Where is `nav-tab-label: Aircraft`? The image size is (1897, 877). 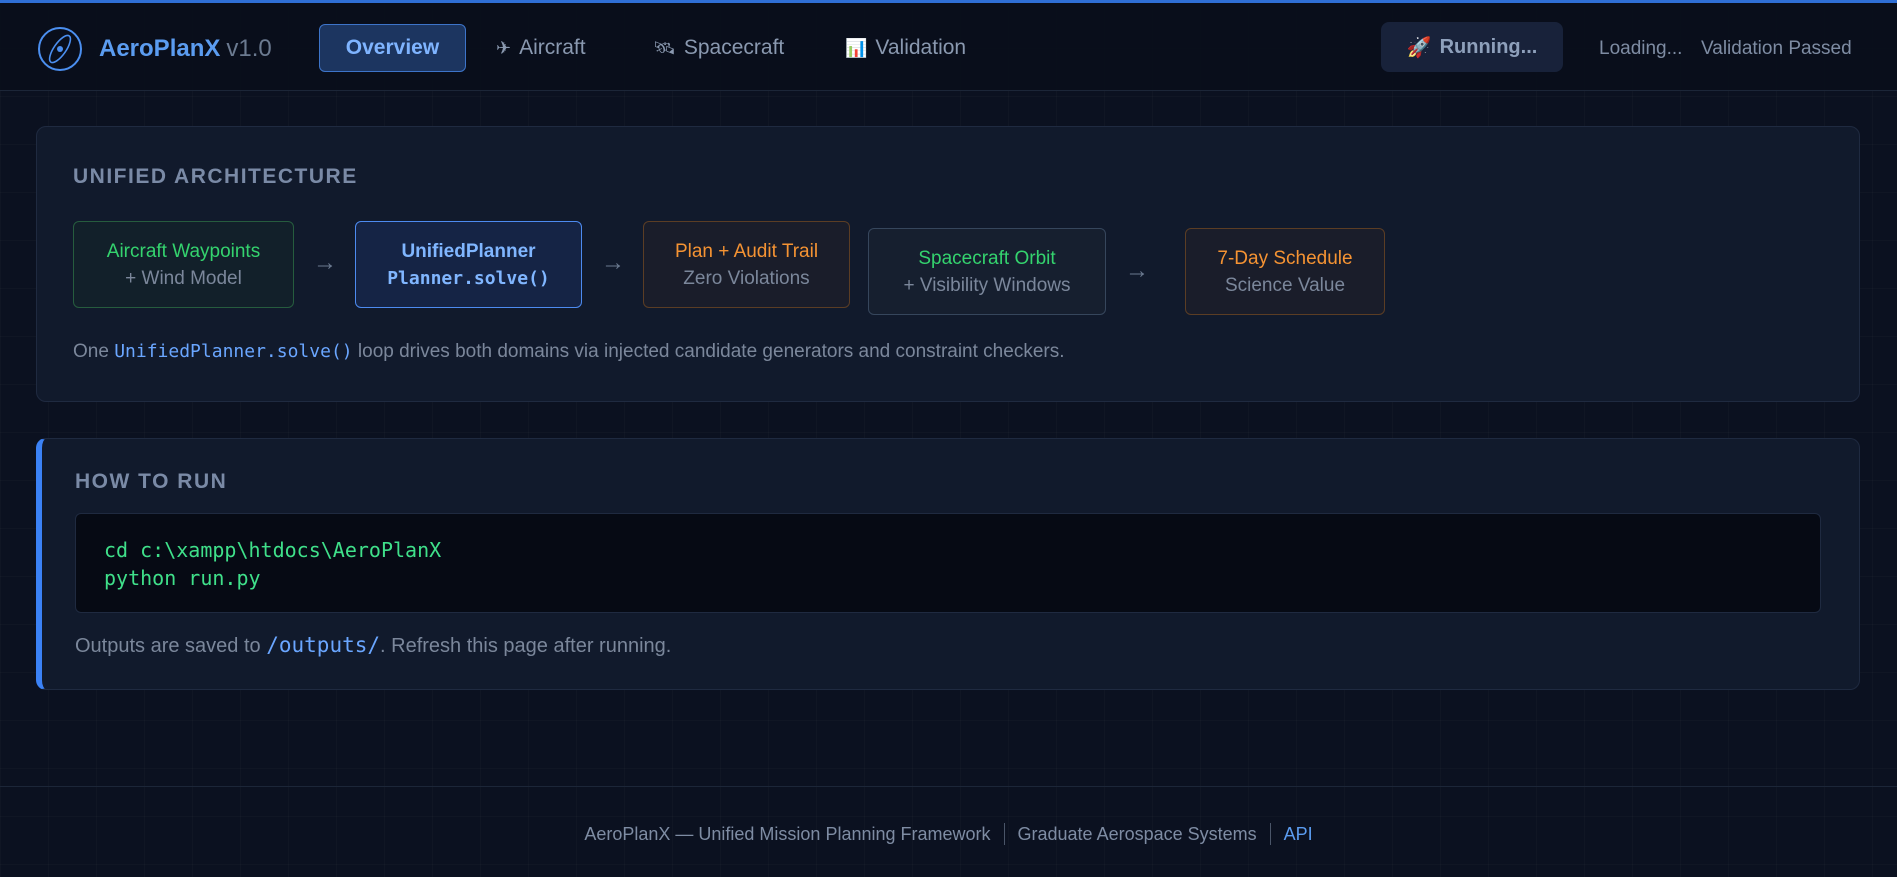
nav-tab-label: Aircraft is located at coordinates (552, 47).